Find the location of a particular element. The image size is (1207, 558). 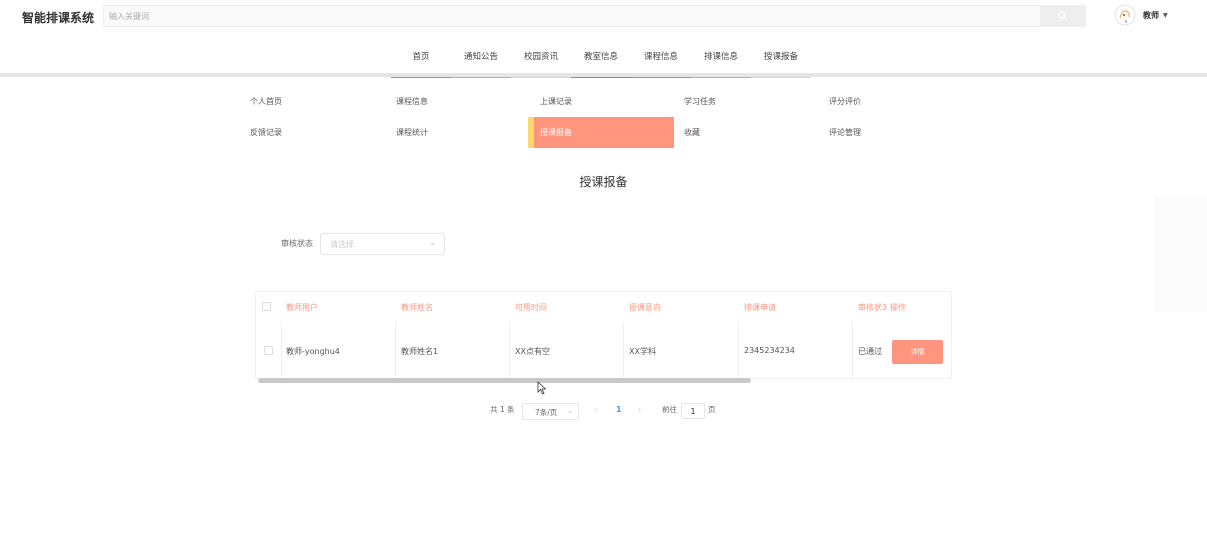

nav-item-label: 通知公告 is located at coordinates (480, 57).